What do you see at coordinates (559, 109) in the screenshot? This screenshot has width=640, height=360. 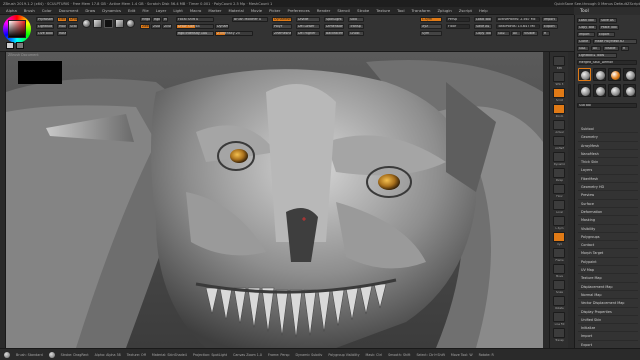 I see `zoom-button` at bounding box center [559, 109].